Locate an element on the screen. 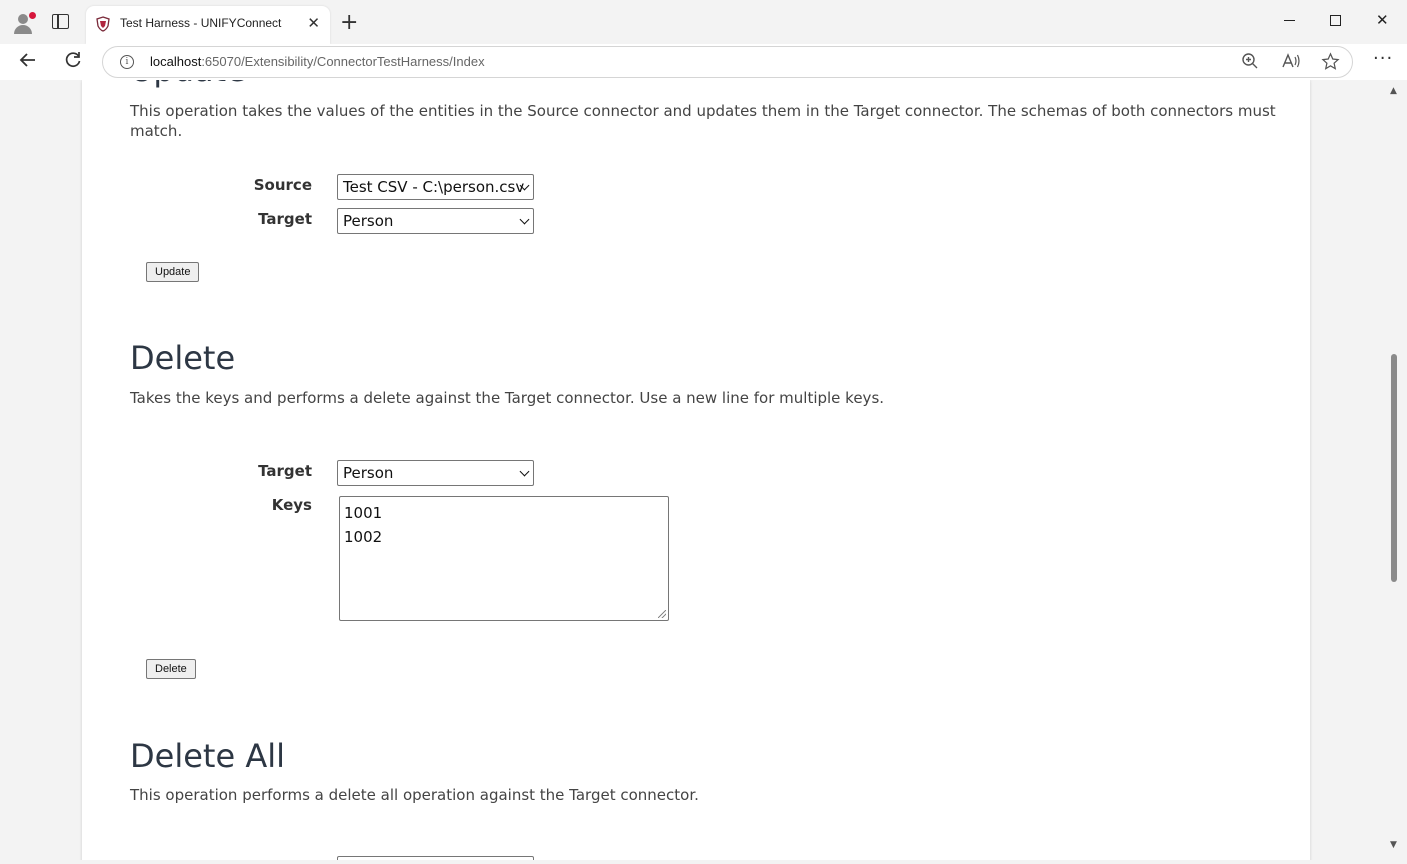 The image size is (1407, 864). zoom-icon is located at coordinates (1250, 63).